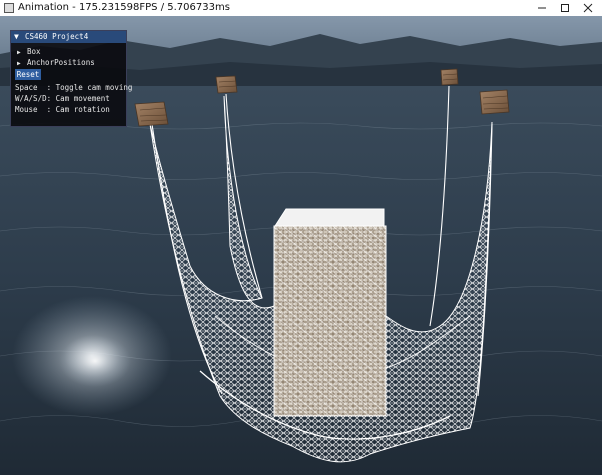  I want to click on tree-item-box: ▶ Box, so click(29, 51).